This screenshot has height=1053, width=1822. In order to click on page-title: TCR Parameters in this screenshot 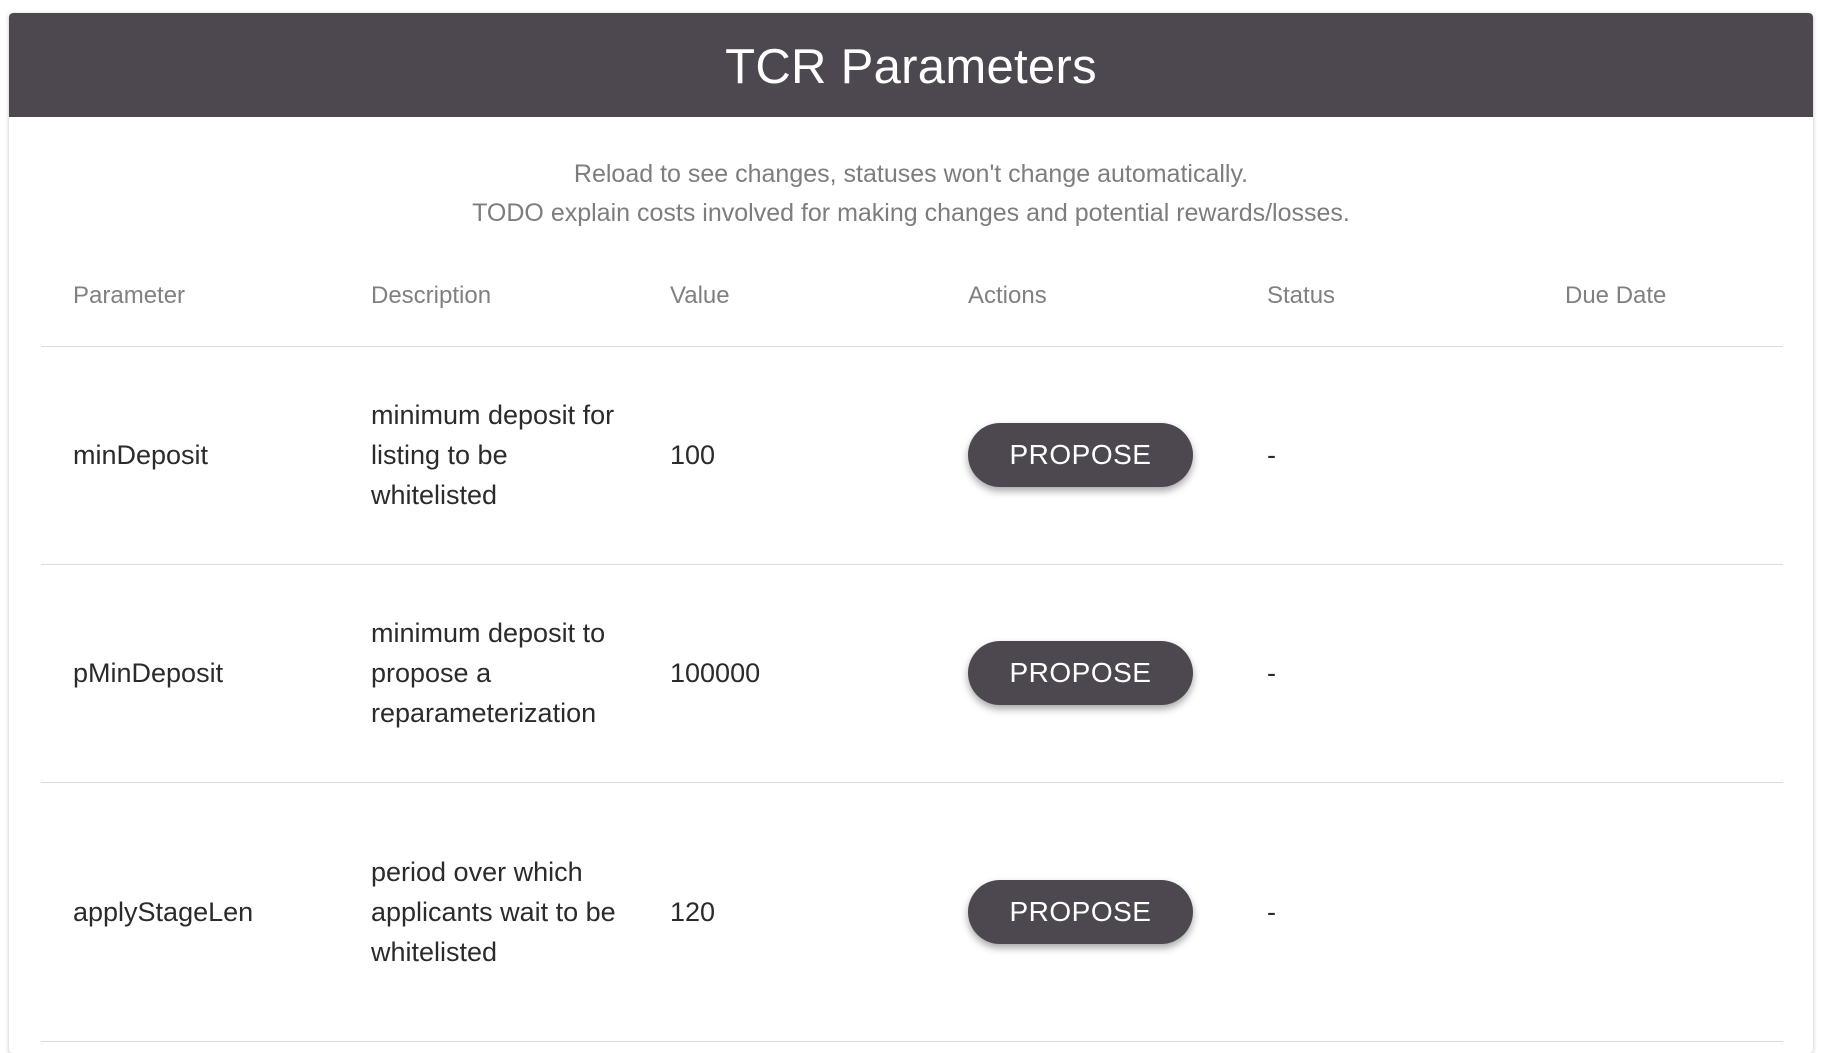, I will do `click(911, 67)`.